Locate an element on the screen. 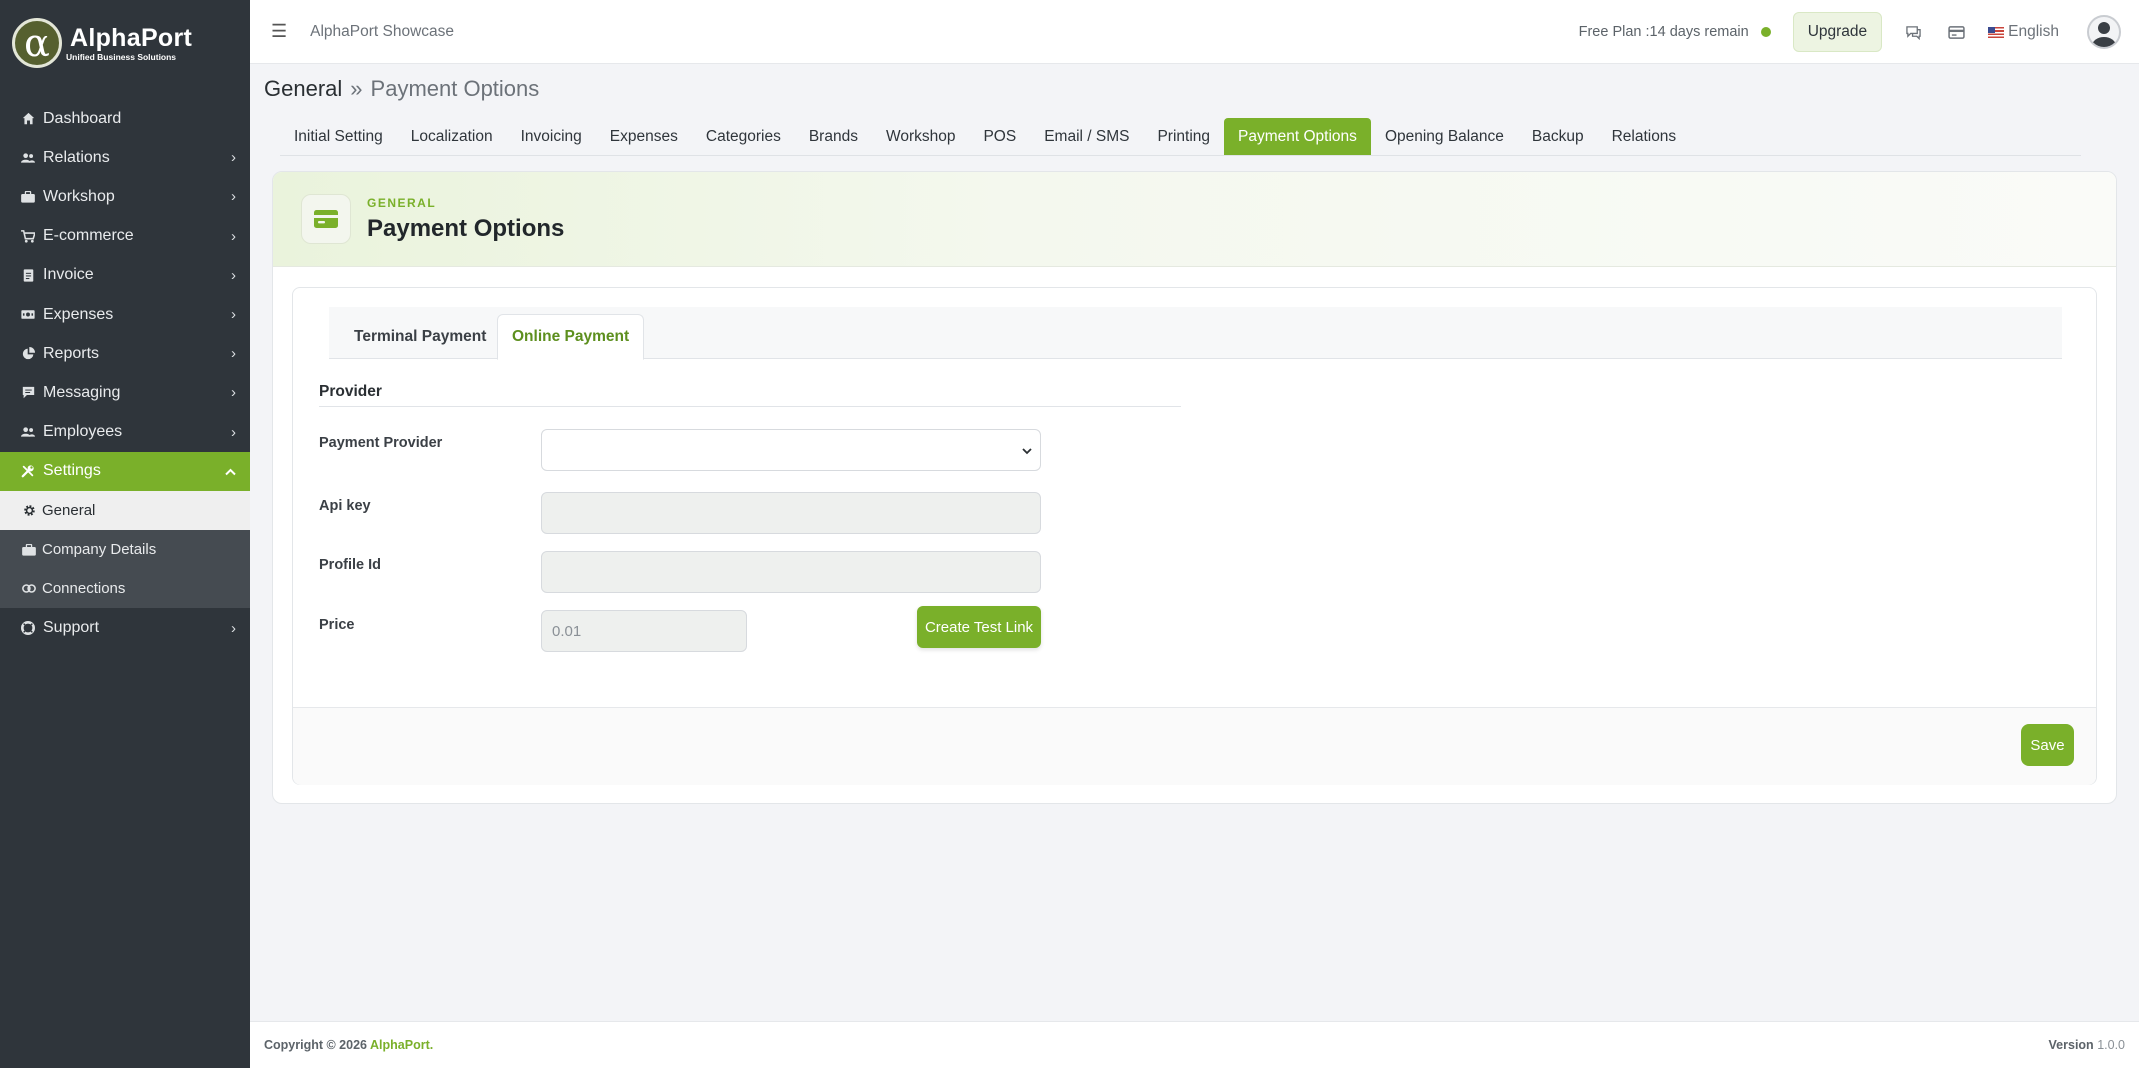 This screenshot has height=1068, width=2139. sidebar-subitem-general: General is located at coordinates (125, 510).